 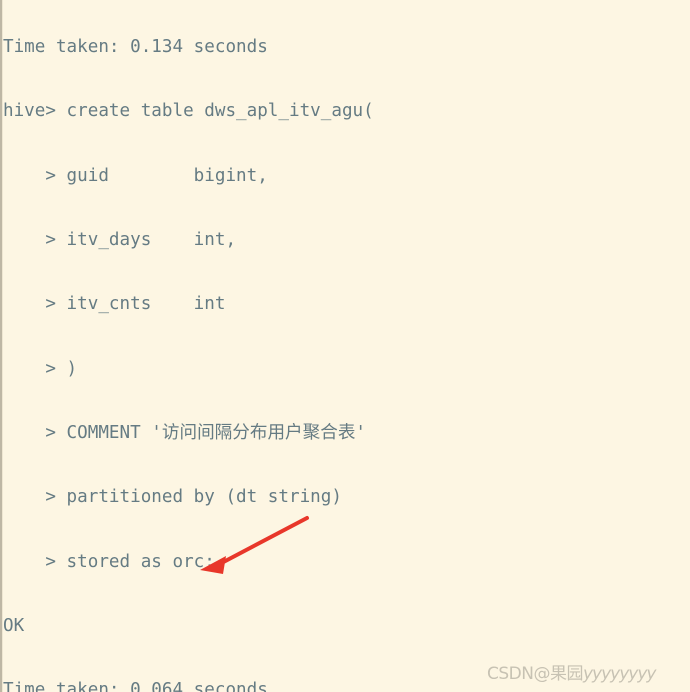 What do you see at coordinates (510, 674) in the screenshot?
I see `watermark-brand: CSDN` at bounding box center [510, 674].